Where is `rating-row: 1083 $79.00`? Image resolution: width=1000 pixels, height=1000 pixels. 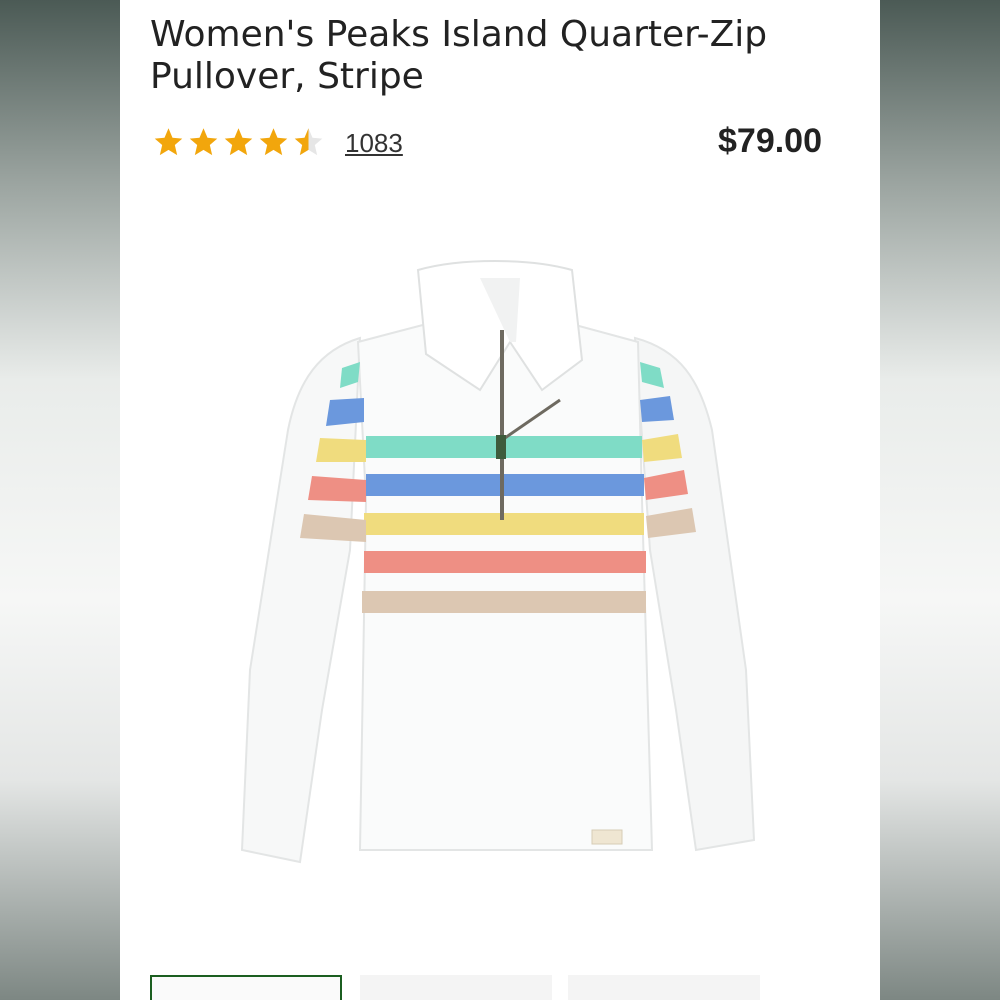
rating-row: 1083 $79.00 is located at coordinates (487, 144).